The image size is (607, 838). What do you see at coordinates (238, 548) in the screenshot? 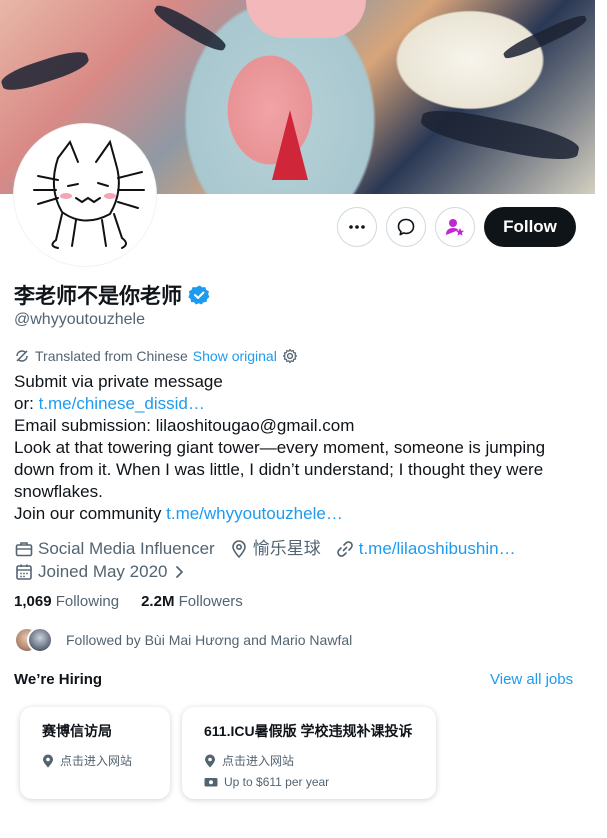
I see `location-icon` at bounding box center [238, 548].